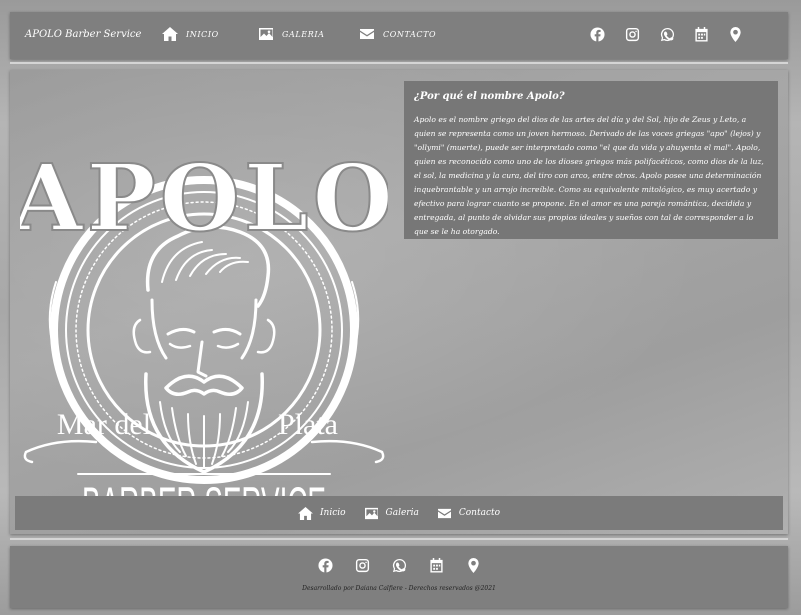  I want to click on logo-location-right: Plata, so click(308, 424).